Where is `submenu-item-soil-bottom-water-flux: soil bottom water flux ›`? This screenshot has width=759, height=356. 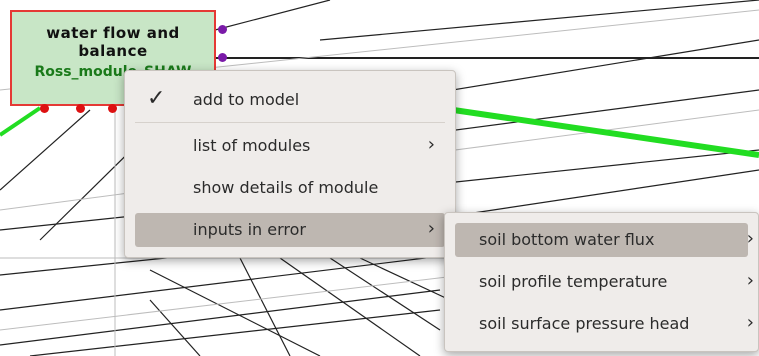 submenu-item-soil-bottom-water-flux: soil bottom water flux › is located at coordinates (604, 240).